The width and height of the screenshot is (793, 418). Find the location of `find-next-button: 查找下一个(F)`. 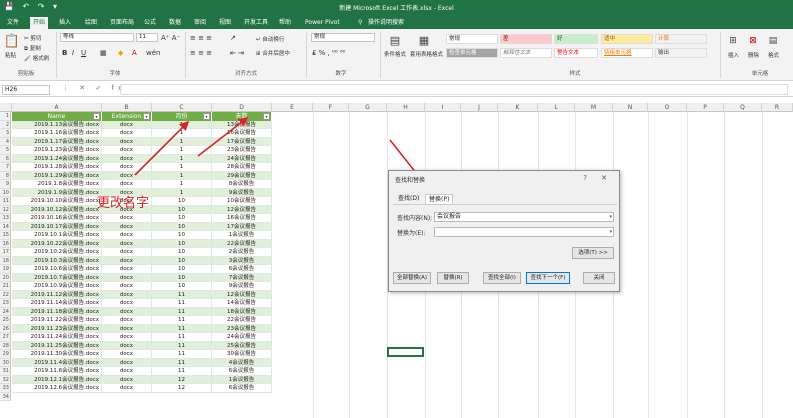

find-next-button: 查找下一个(F) is located at coordinates (548, 278).